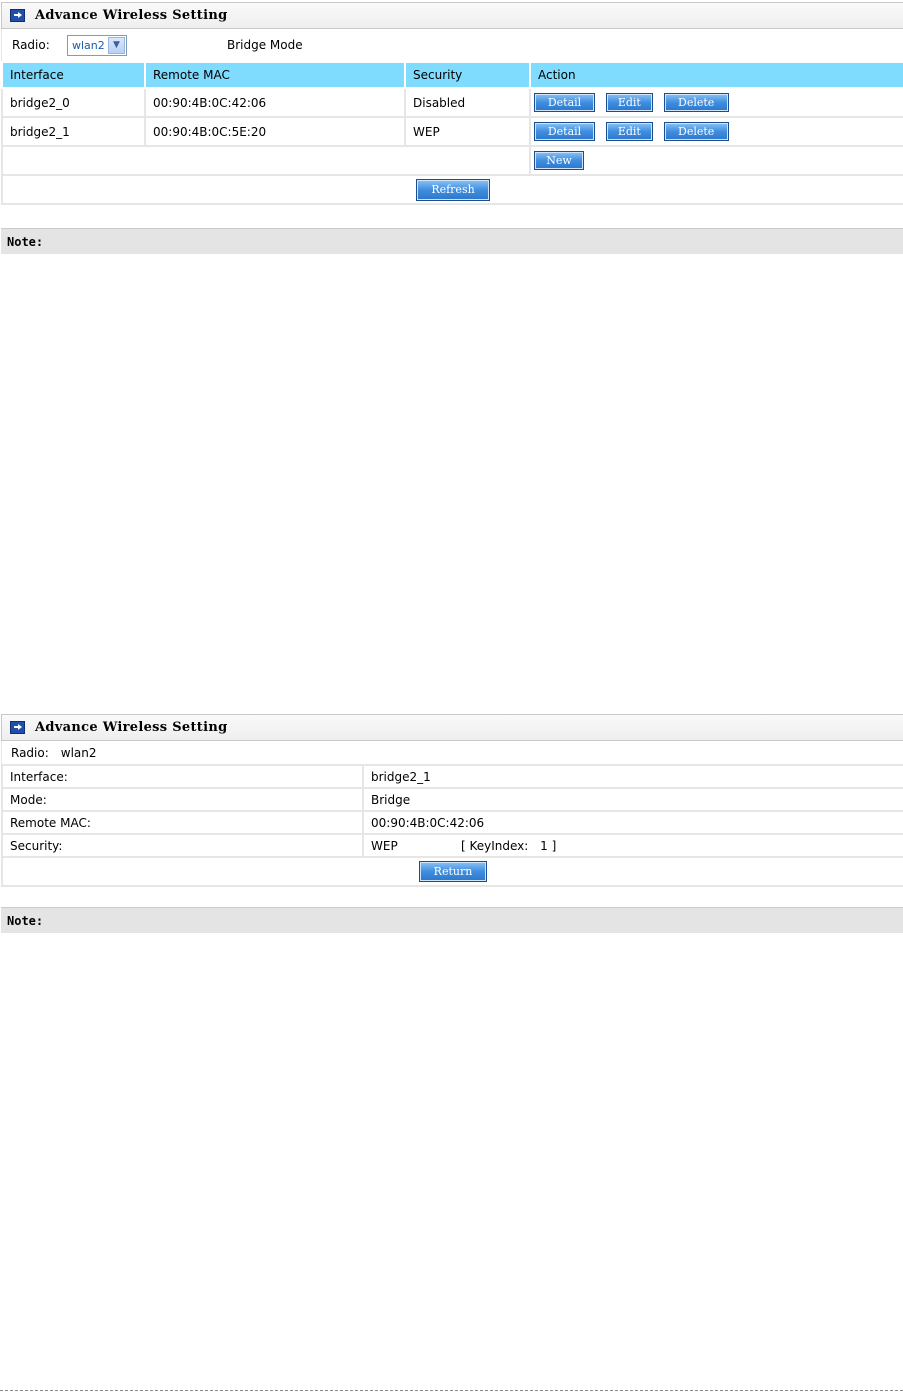 Image resolution: width=903 pixels, height=1395 pixels. I want to click on page-divider, so click(451, 1390).